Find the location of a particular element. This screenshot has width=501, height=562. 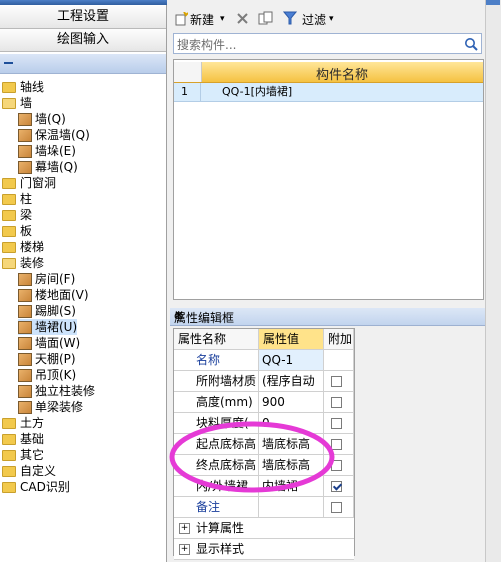

filter-dropdown-arrow-icon: ▾ is located at coordinates (331, 19).